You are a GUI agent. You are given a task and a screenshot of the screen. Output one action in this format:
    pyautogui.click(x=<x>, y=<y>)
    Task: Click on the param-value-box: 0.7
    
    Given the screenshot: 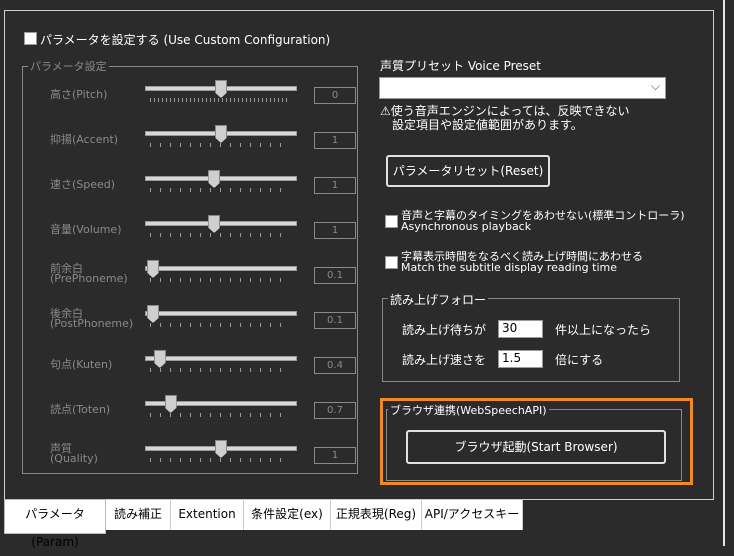 What is the action you would take?
    pyautogui.click(x=335, y=410)
    